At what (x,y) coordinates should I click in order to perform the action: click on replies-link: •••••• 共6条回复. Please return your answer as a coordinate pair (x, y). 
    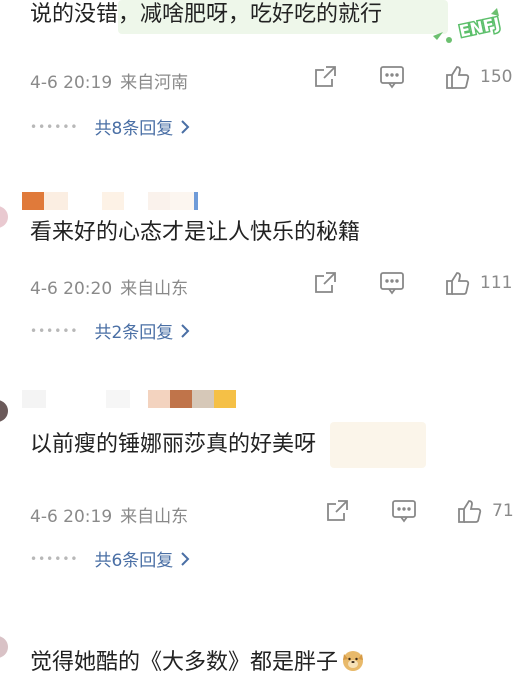
    Looking at the image, I should click on (110, 558).